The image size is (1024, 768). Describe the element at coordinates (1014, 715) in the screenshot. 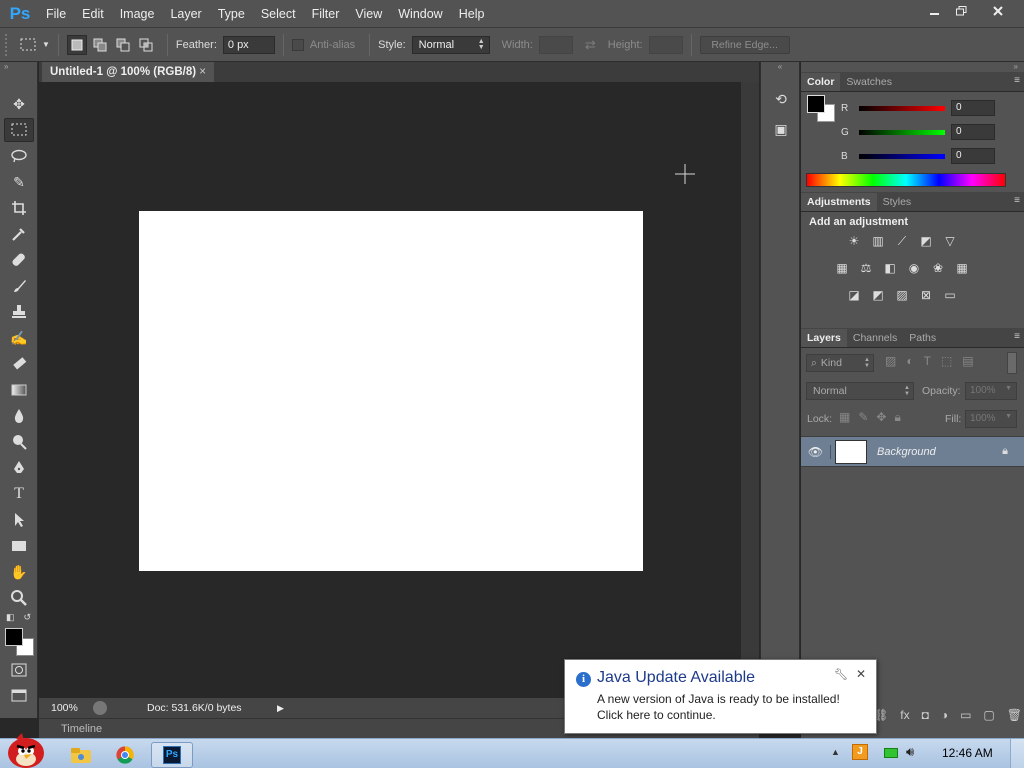

I see `delete-layer-icon: 🗑︎` at that location.